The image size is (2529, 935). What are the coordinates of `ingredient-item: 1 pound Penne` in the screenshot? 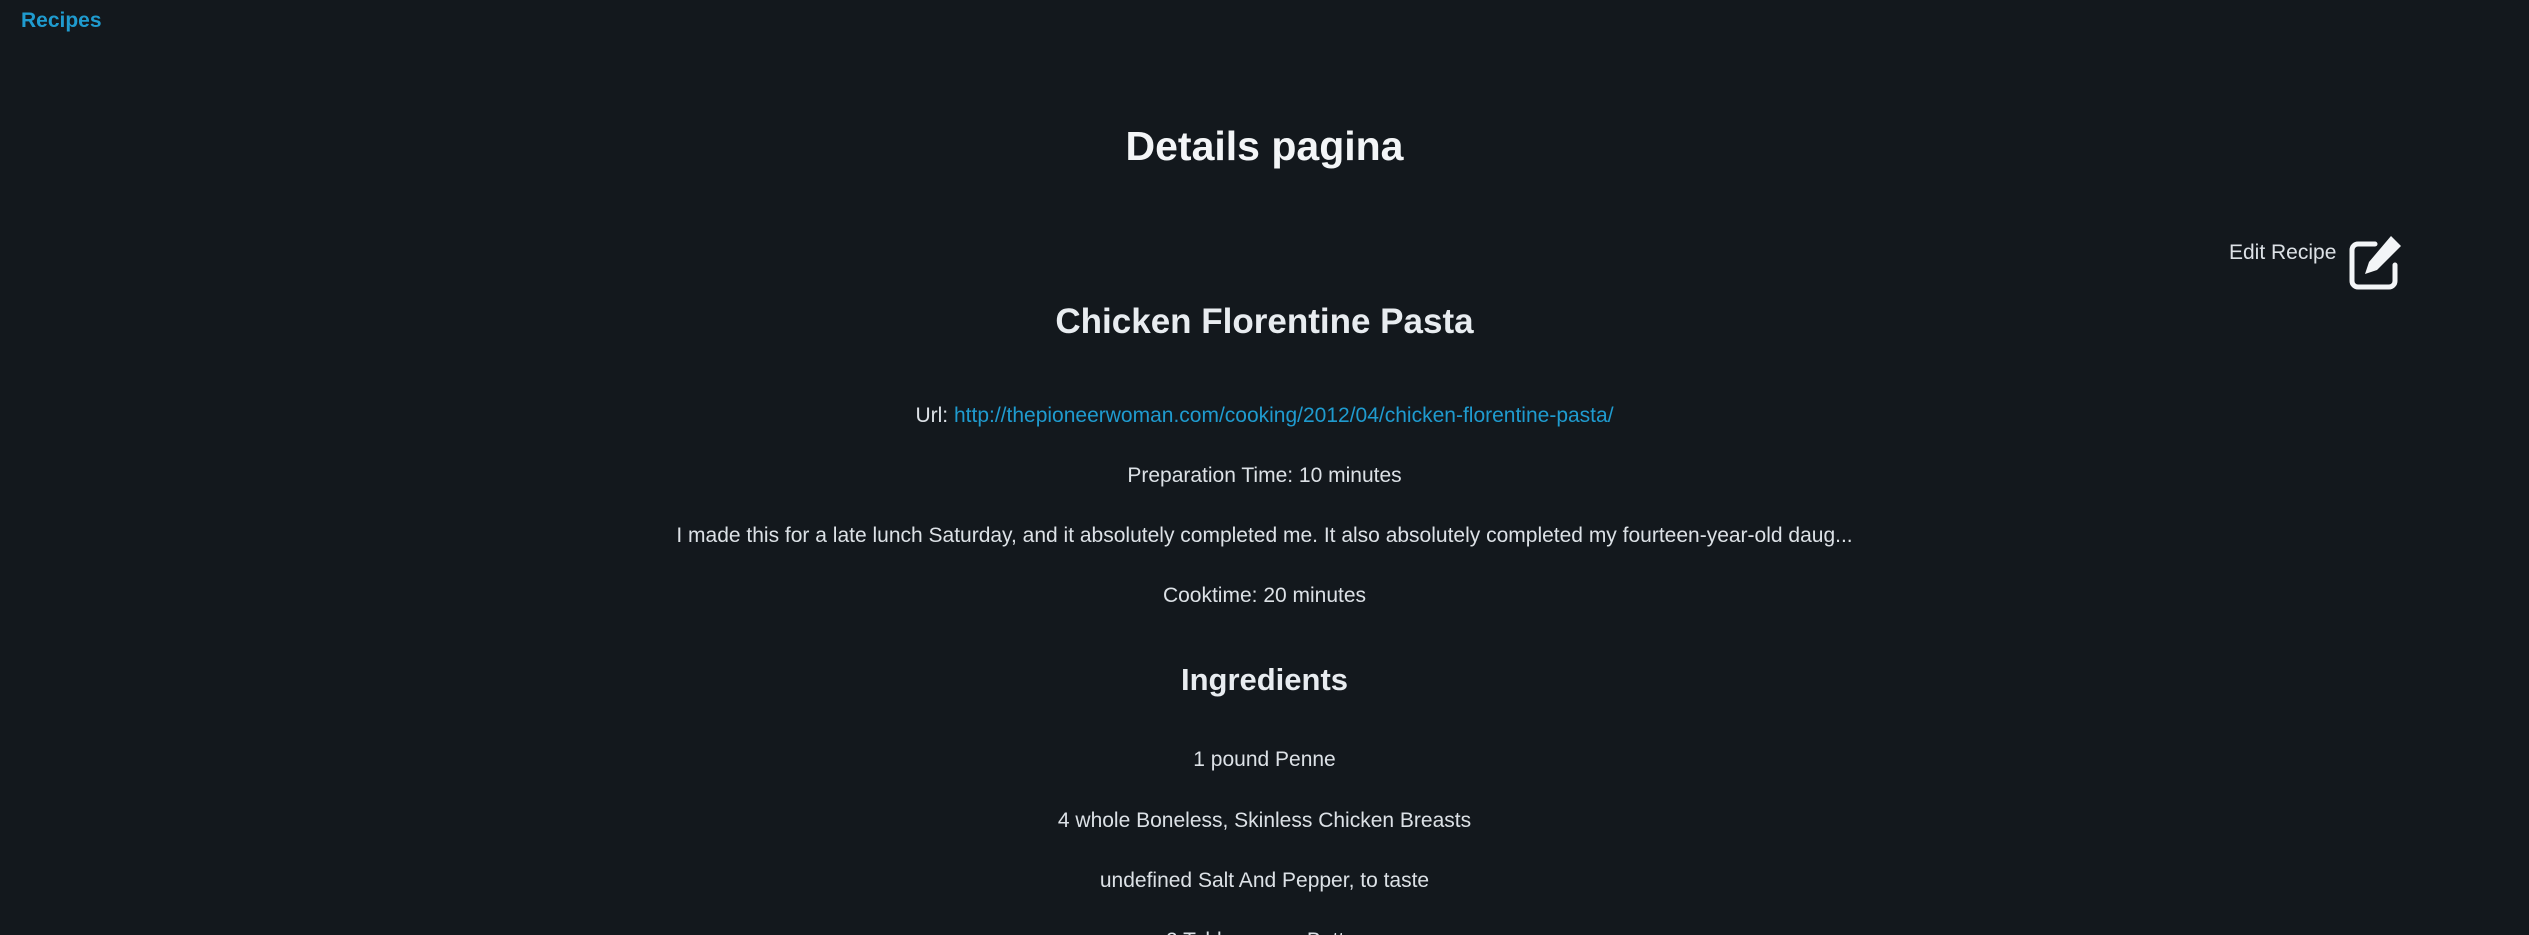 It's located at (1264, 759).